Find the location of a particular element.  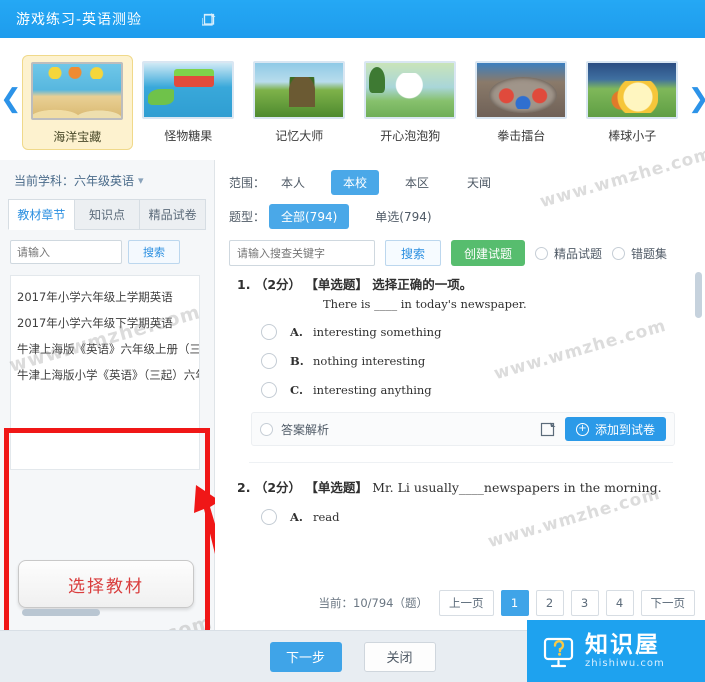

type-option-single-choice: 单选(794) is located at coordinates (403, 216).